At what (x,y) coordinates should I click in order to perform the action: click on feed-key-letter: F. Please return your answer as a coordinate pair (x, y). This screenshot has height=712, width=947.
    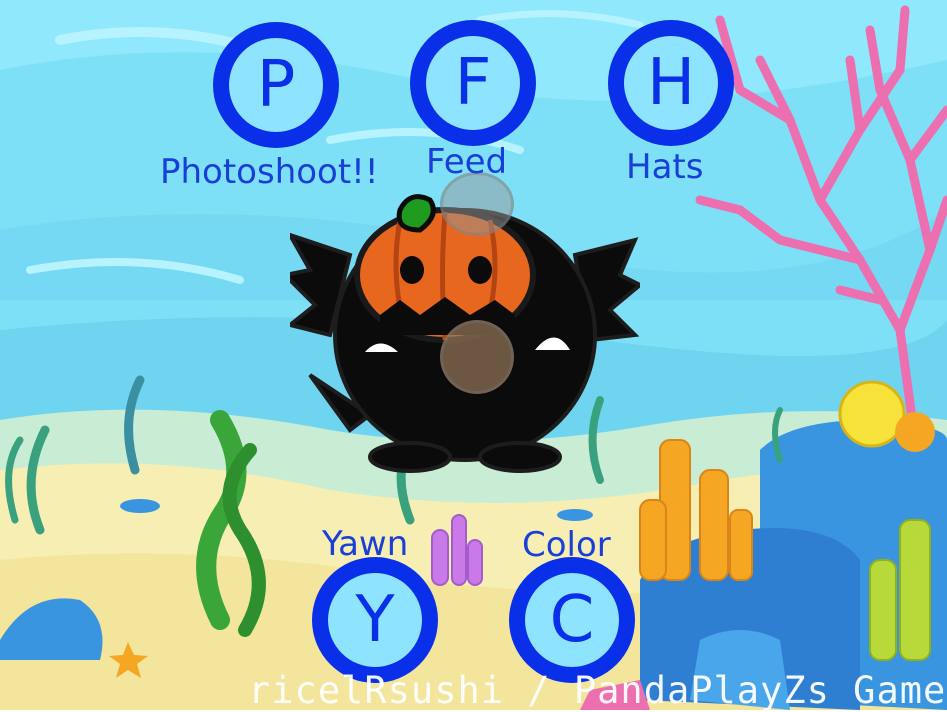
    Looking at the image, I should click on (473, 83).